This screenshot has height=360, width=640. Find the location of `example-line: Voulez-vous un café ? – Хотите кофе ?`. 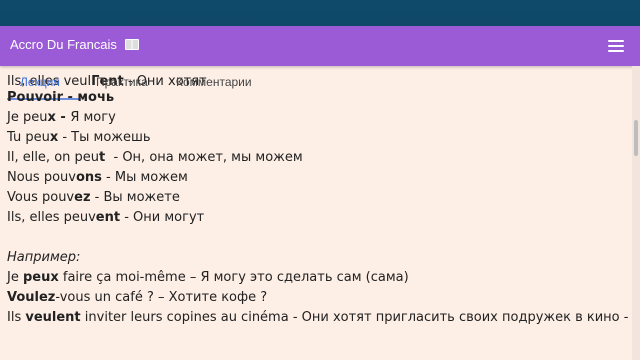

example-line: Voulez-vous un café ? – Хотите кофе ? is located at coordinates (317, 298).